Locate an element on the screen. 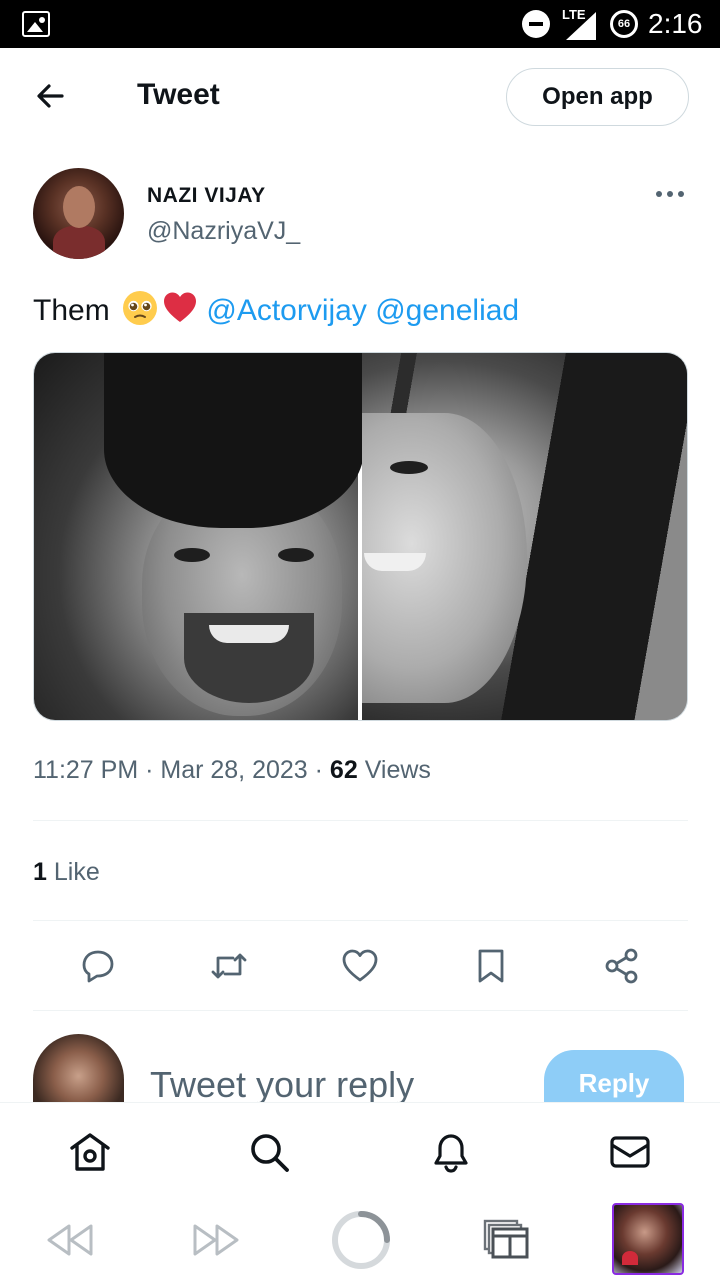 The image size is (720, 1280). reply-icon is located at coordinates (98, 966).